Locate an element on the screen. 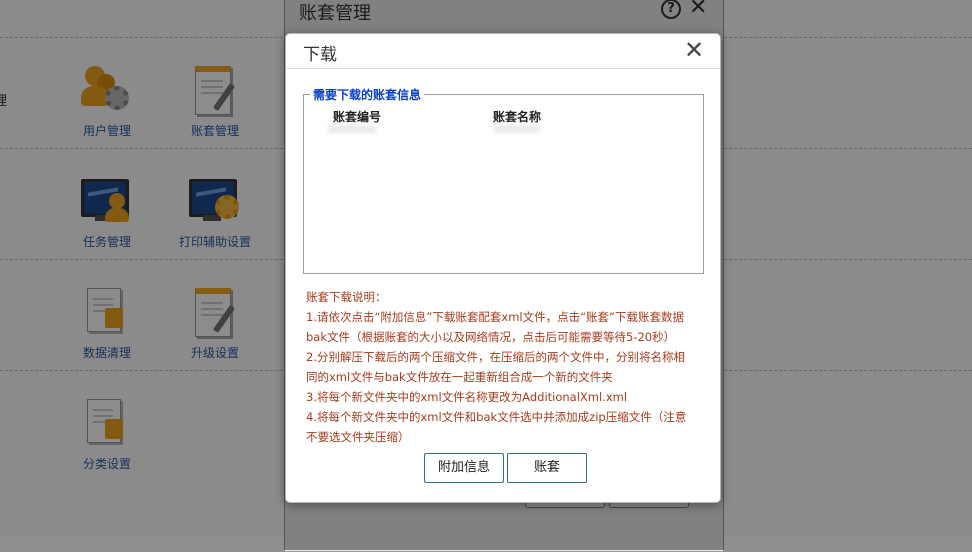 The image size is (972, 552). column-header-account-name: 账套名称 is located at coordinates (517, 117).